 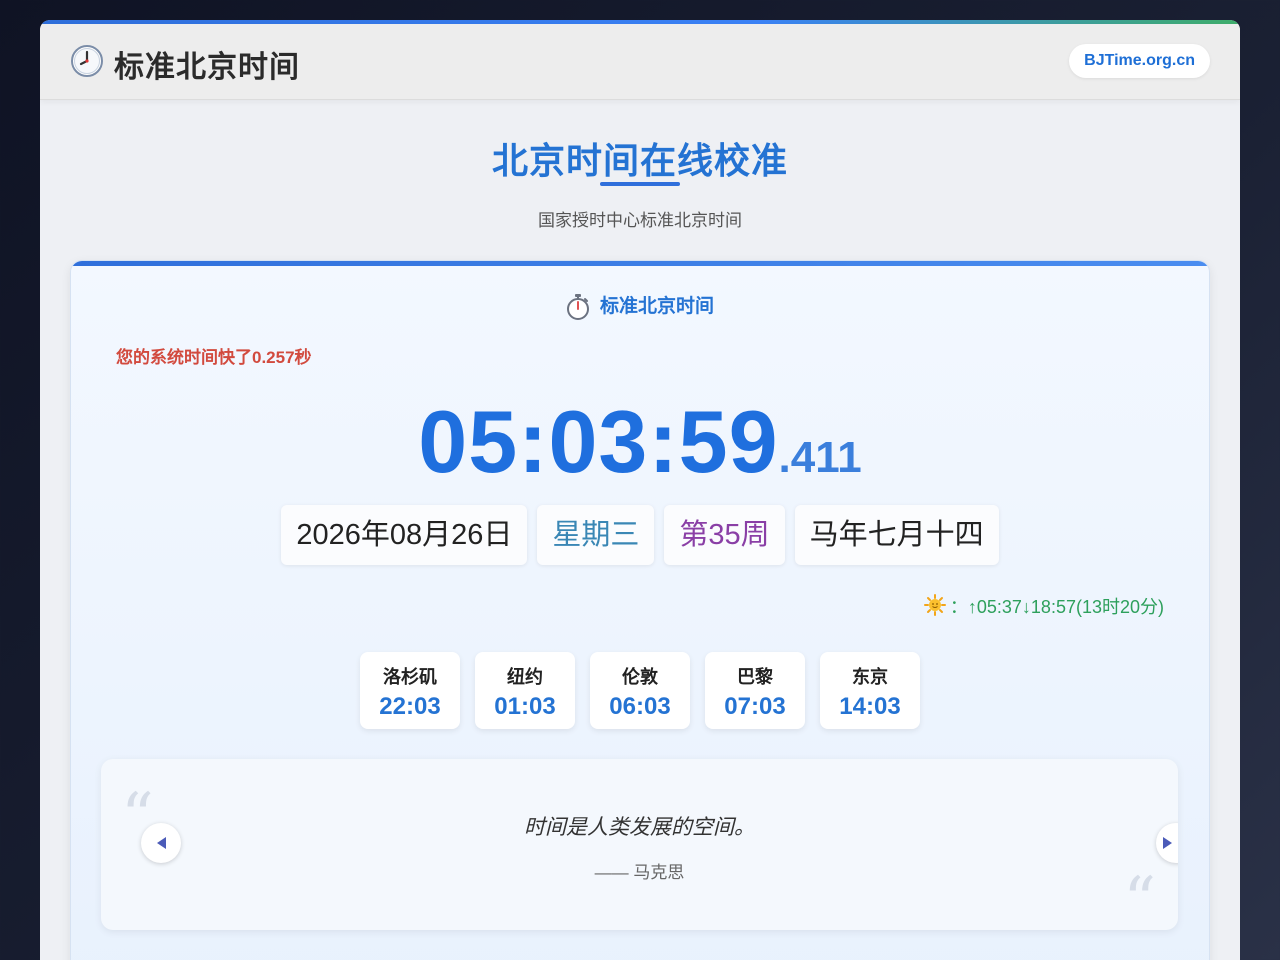 What do you see at coordinates (639, 872) in the screenshot?
I see `quote-author: —— 马克思` at bounding box center [639, 872].